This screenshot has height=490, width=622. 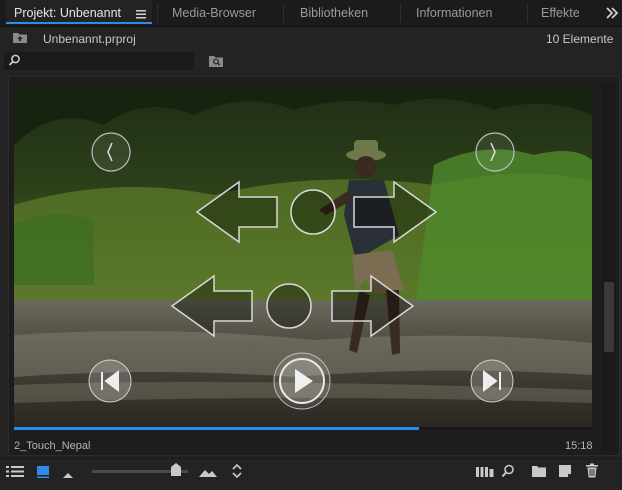 I want to click on search-icon, so click(x=14, y=60).